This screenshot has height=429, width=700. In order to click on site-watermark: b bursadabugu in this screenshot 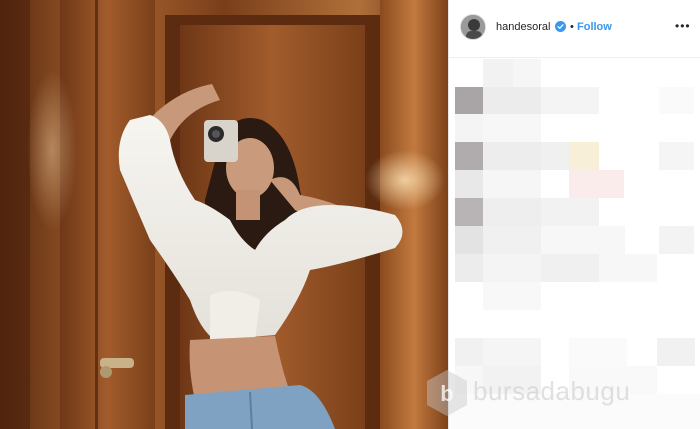, I will do `click(545, 394)`.